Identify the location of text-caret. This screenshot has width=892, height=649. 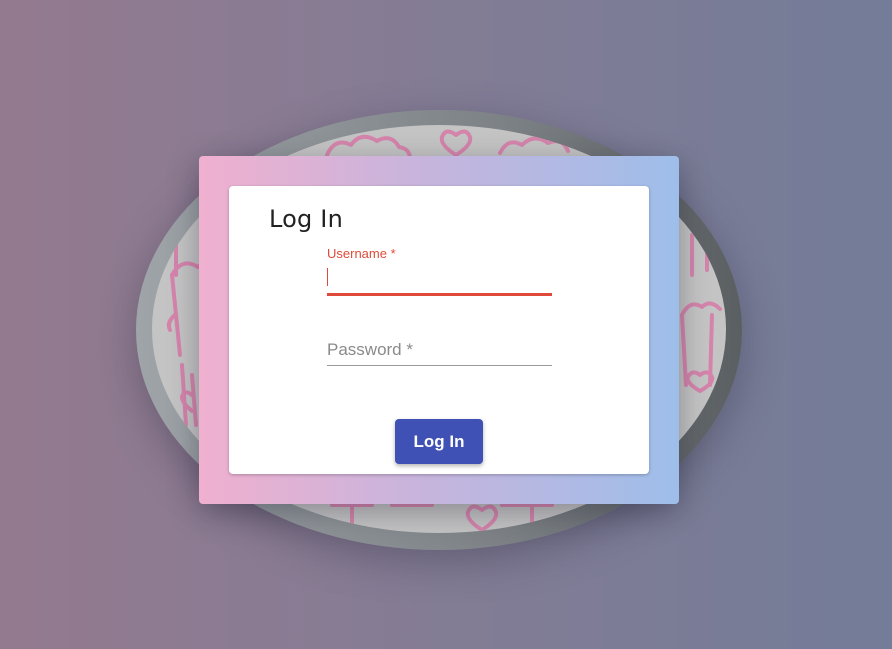
(327, 277).